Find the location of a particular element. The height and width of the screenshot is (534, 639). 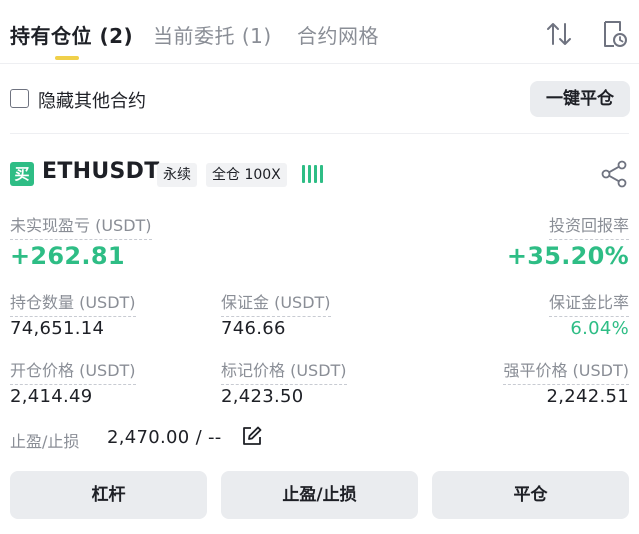

position-symbol: ETHUSDT is located at coordinates (101, 171).